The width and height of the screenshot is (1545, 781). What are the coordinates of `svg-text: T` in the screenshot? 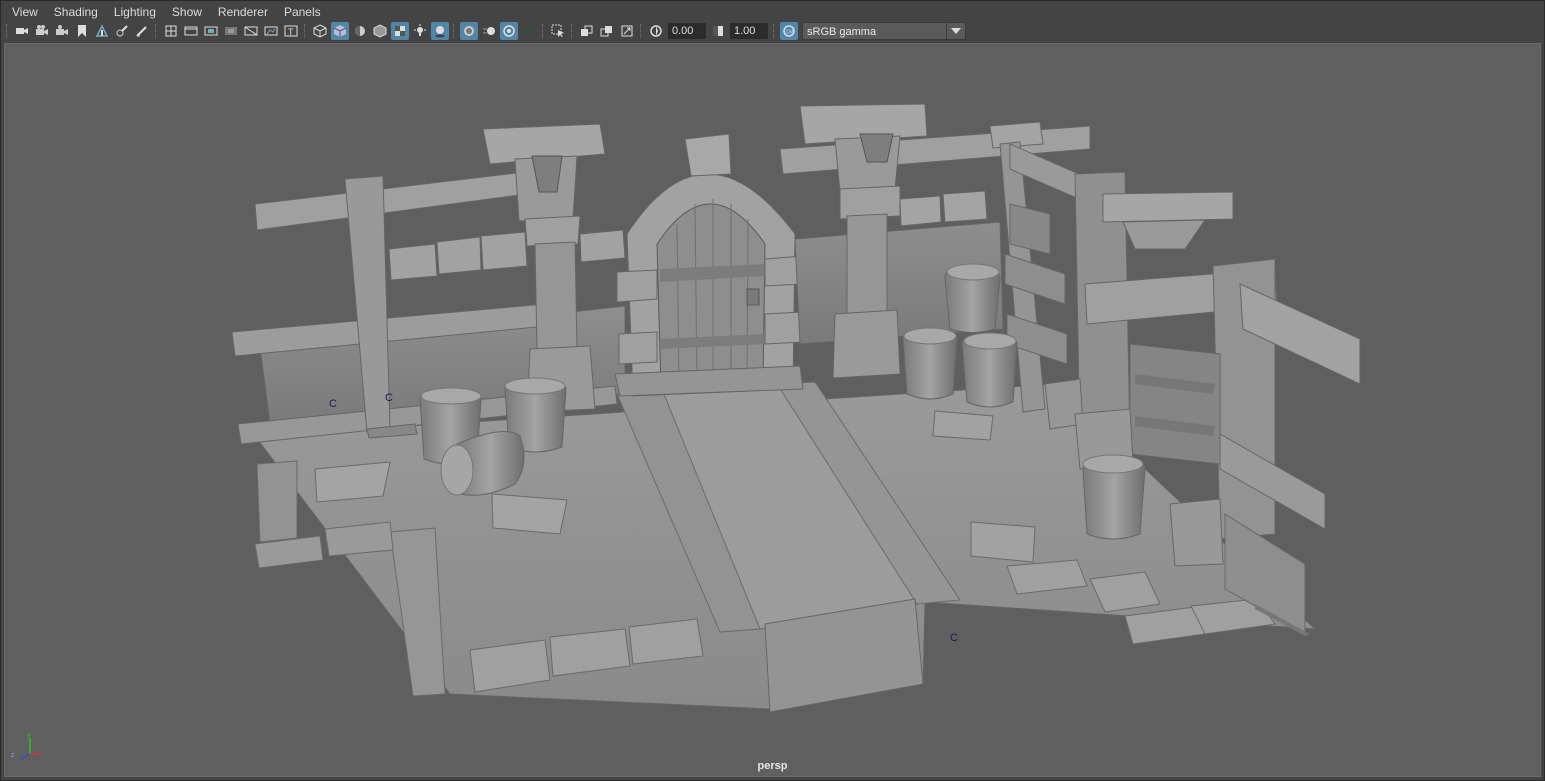 It's located at (291, 32).